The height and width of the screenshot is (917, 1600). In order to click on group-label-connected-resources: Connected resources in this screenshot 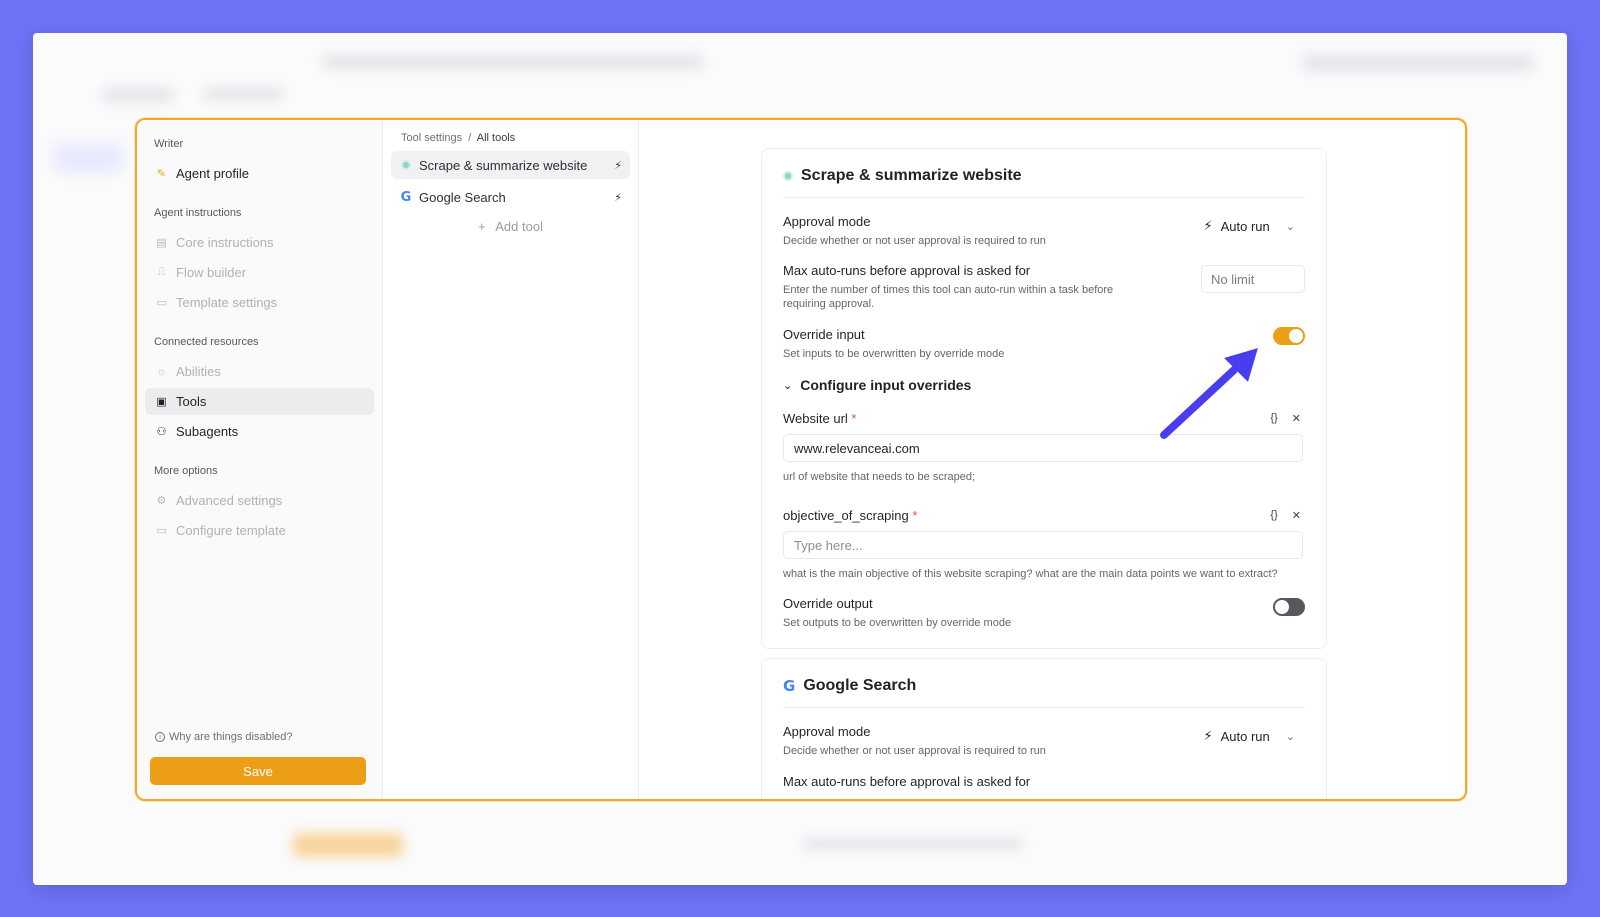, I will do `click(206, 342)`.